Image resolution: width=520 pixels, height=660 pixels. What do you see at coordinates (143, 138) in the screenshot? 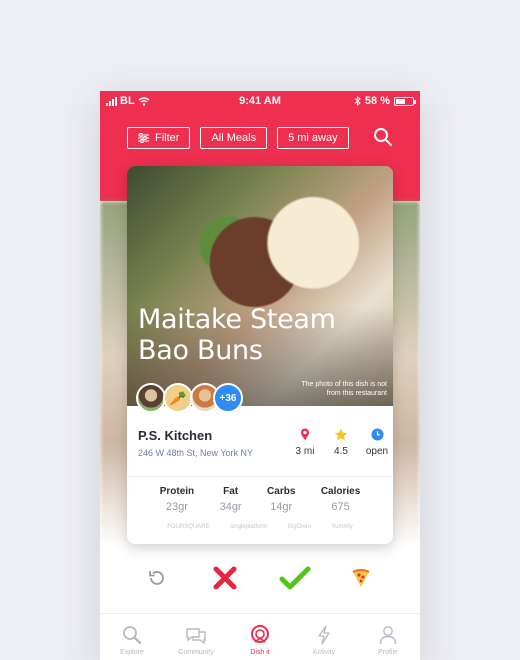
I see `sliders-icon` at bounding box center [143, 138].